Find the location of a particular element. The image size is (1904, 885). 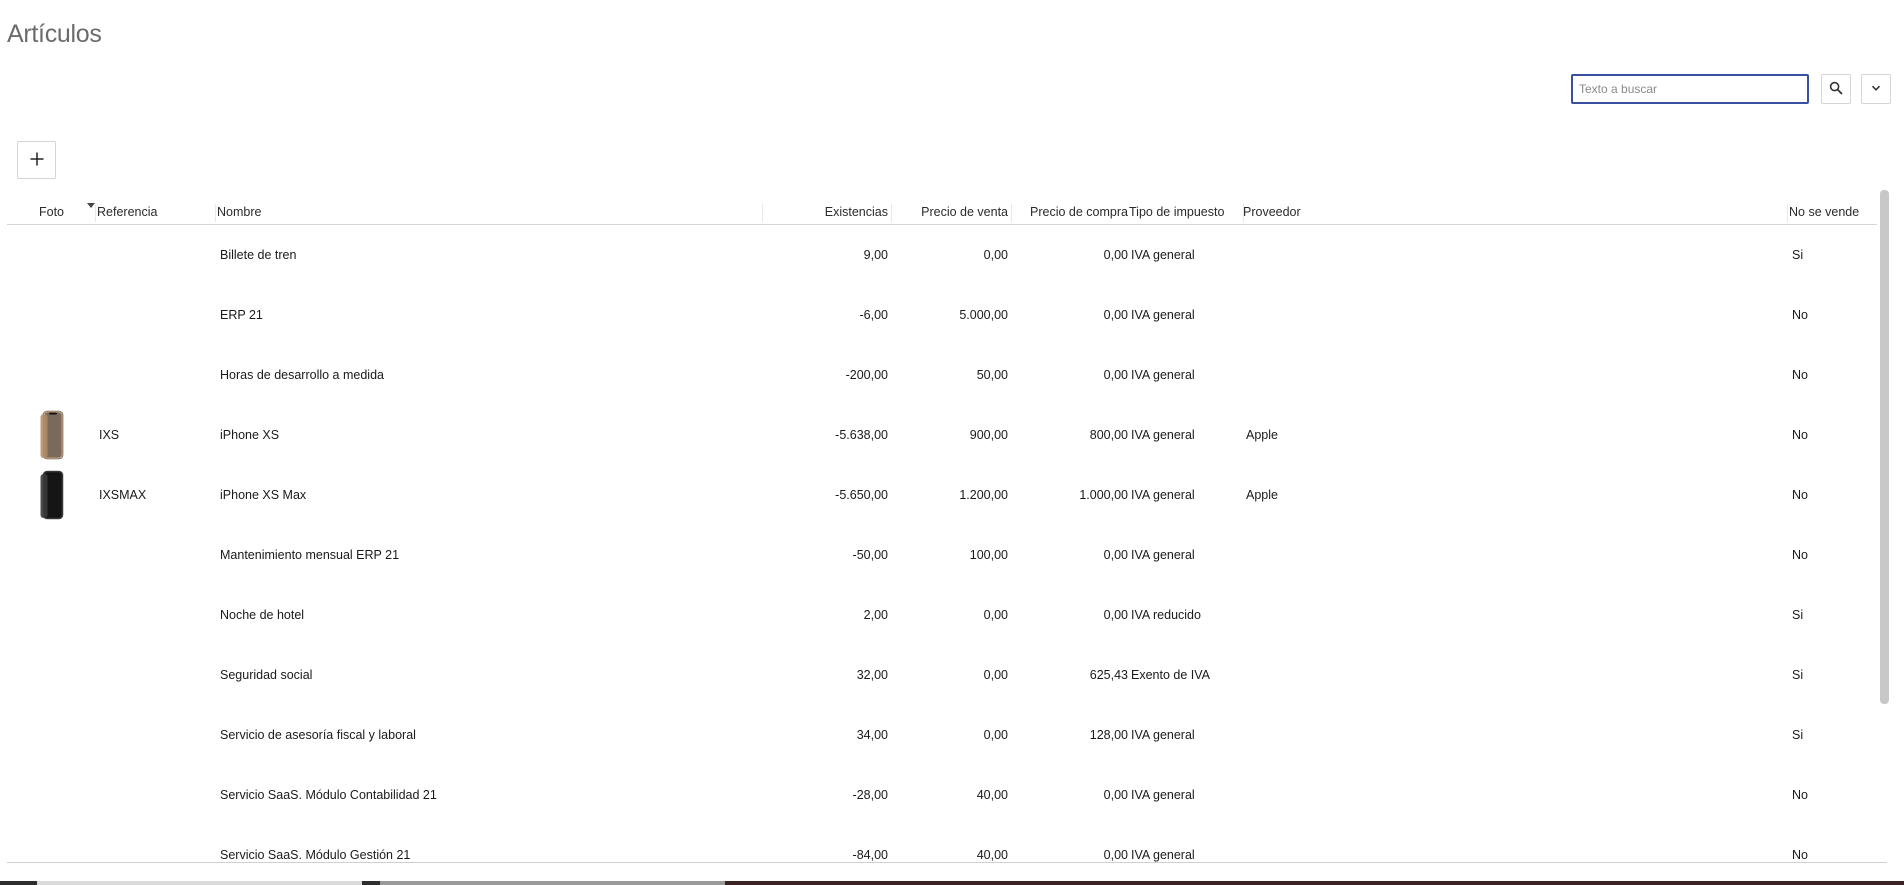

search-button is located at coordinates (1836, 89).